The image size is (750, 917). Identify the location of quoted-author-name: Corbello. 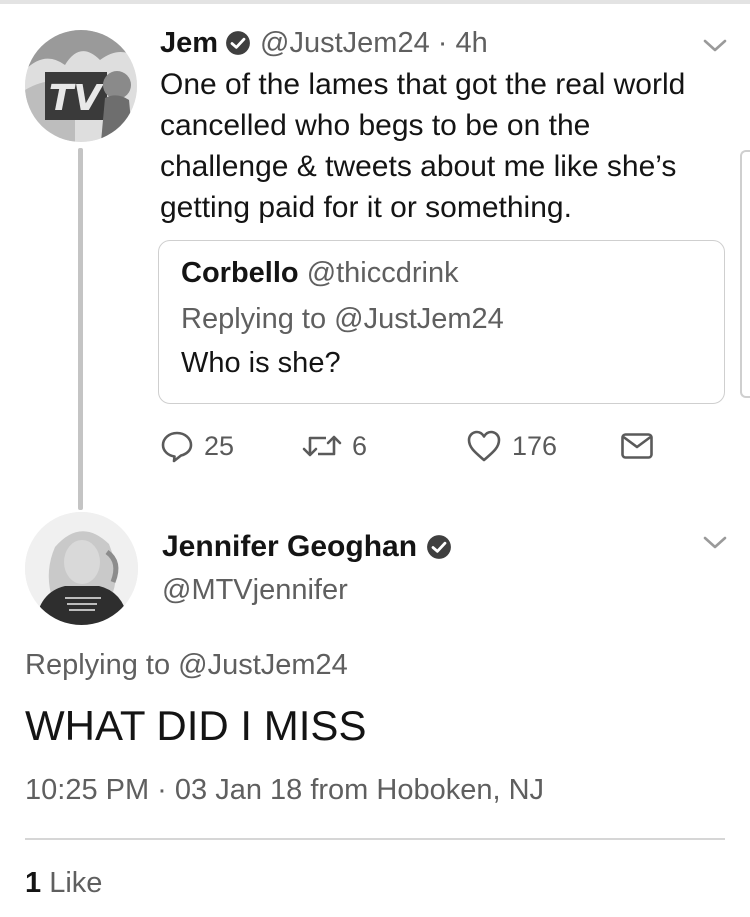
(240, 273).